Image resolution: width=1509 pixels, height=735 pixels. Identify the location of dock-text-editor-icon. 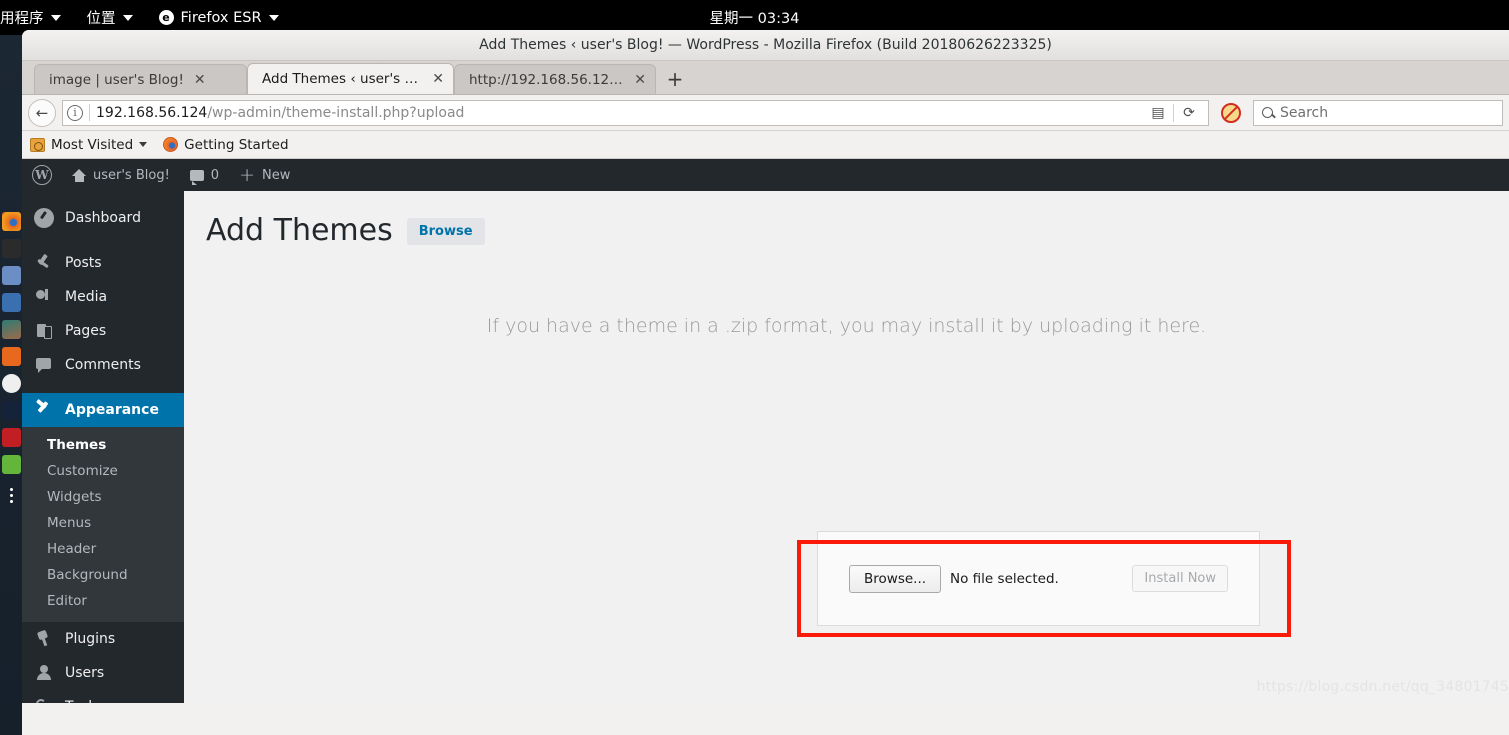
(11, 356).